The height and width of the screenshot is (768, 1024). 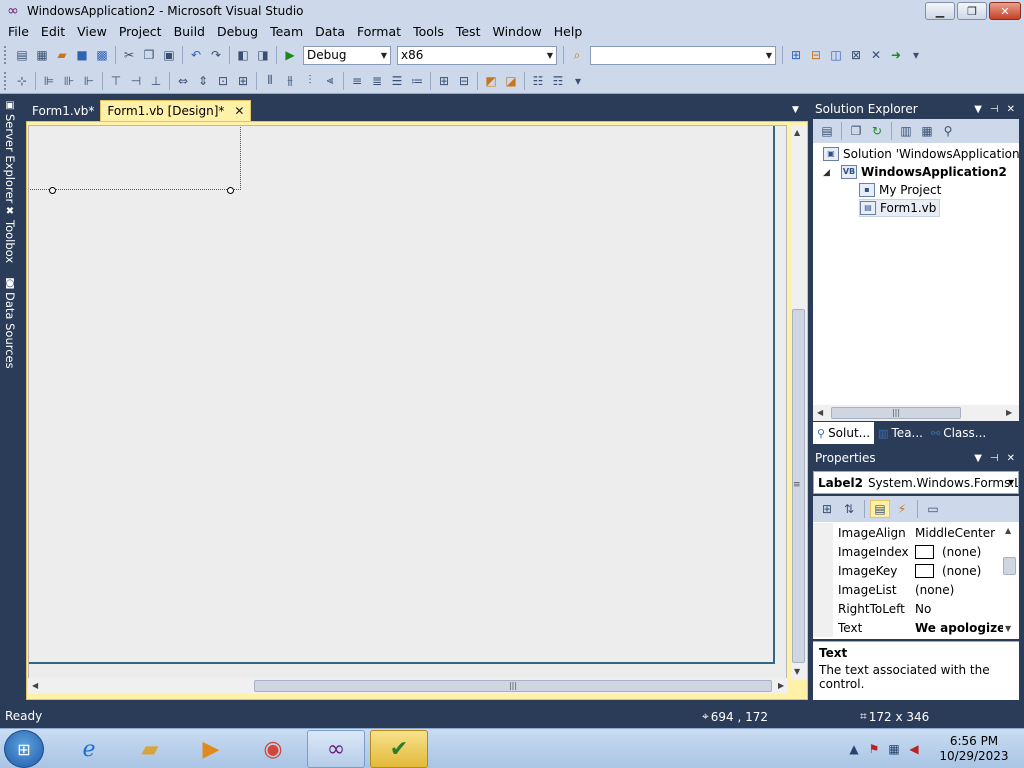 What do you see at coordinates (827, 131) in the screenshot?
I see `properties-icon: ▤` at bounding box center [827, 131].